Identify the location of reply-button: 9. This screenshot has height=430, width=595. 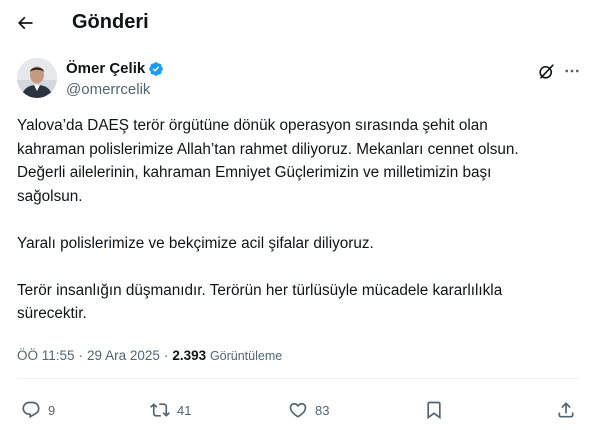
(38, 410).